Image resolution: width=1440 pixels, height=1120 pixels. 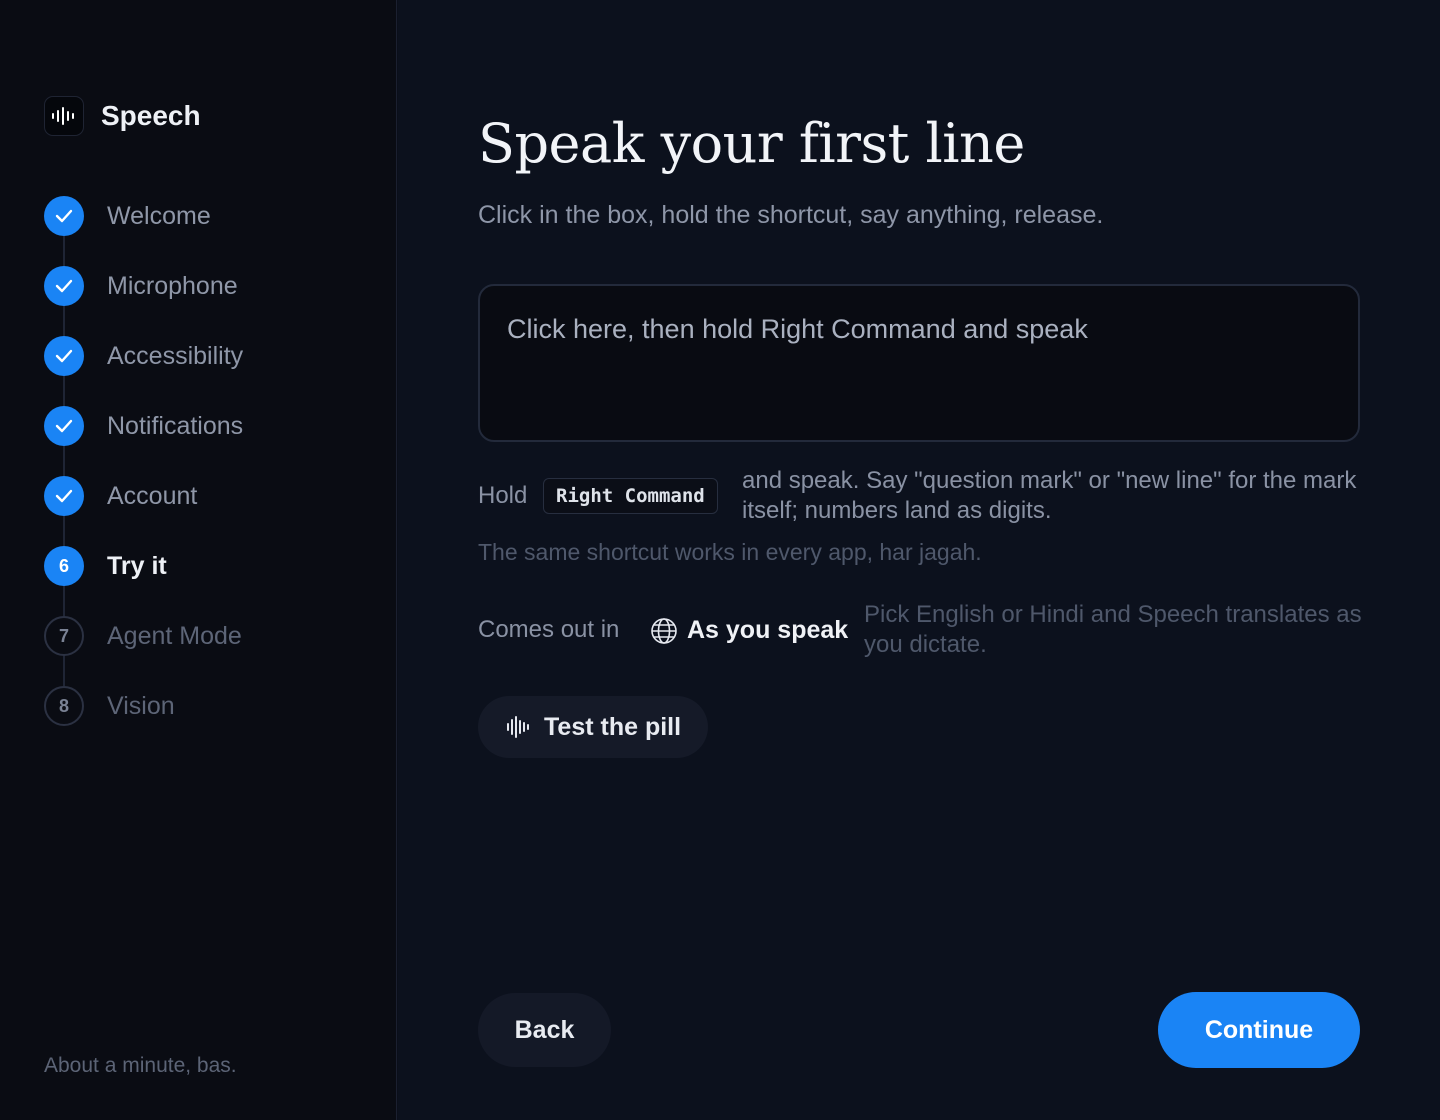 What do you see at coordinates (151, 115) in the screenshot?
I see `brand-name: Speech` at bounding box center [151, 115].